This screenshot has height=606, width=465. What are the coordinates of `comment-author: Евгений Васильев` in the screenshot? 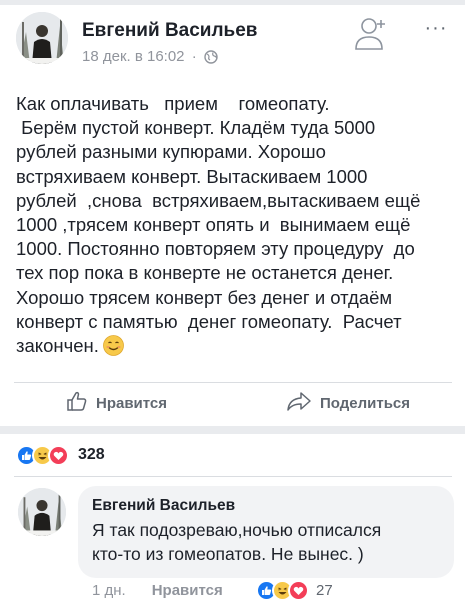 It's located at (266, 506).